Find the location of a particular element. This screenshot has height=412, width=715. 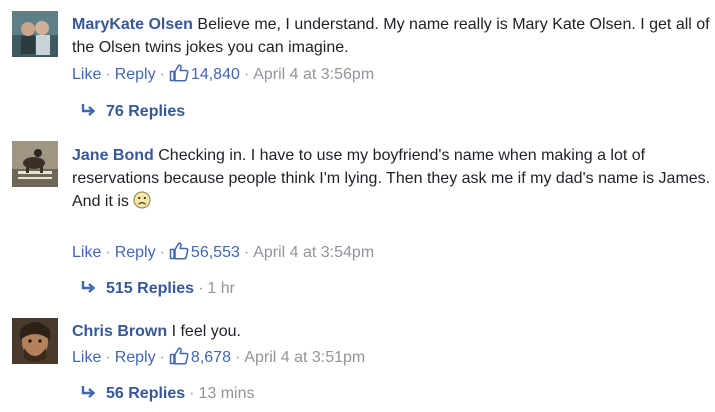

comment-author: Jane Bond is located at coordinates (113, 155).